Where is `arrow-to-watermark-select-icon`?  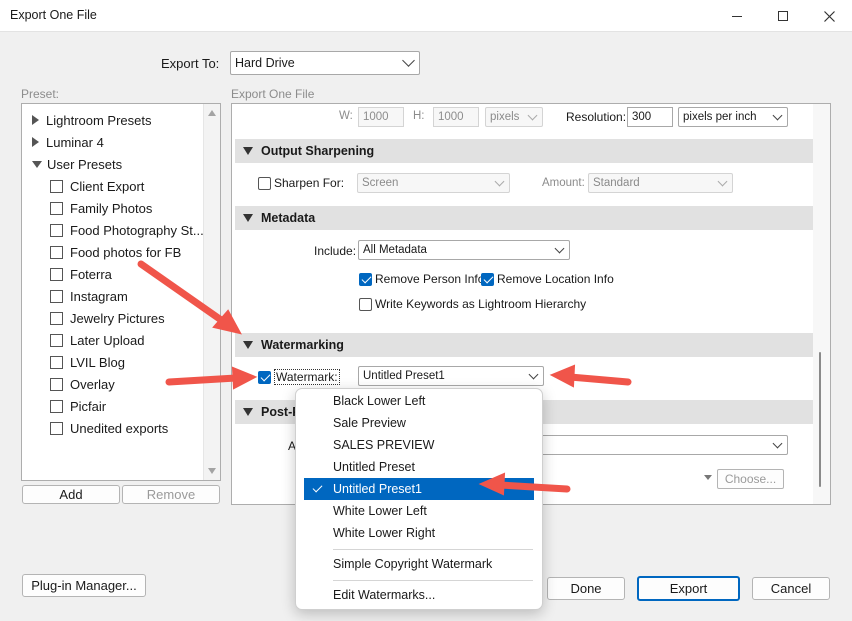
arrow-to-watermark-select-icon is located at coordinates (599, 379).